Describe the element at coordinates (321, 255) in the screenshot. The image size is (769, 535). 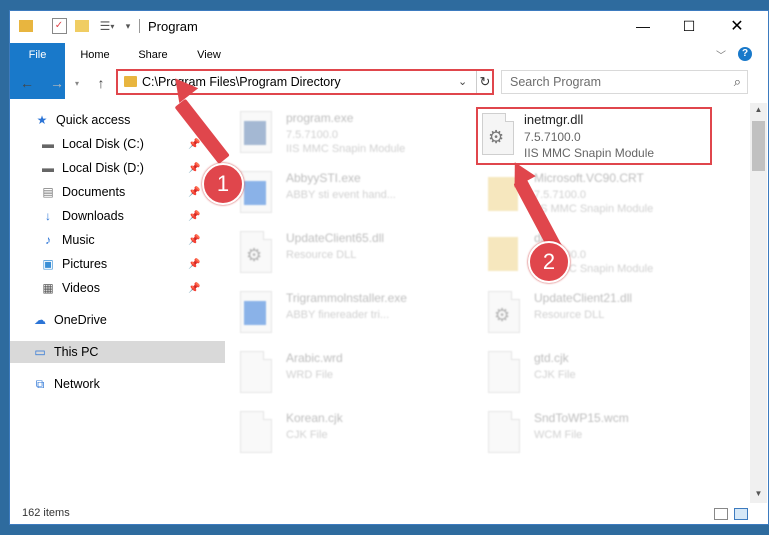
I see `file-detail: Resource DLL` at that location.